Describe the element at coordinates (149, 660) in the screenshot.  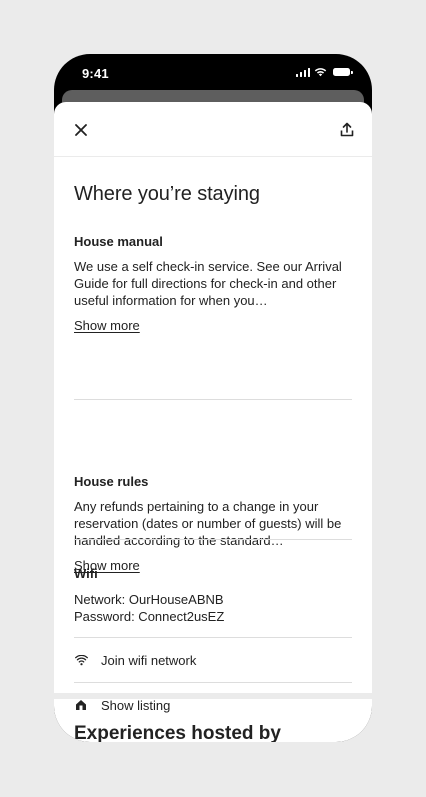
I see `join-wifi-network-label: Join wifi network` at that location.